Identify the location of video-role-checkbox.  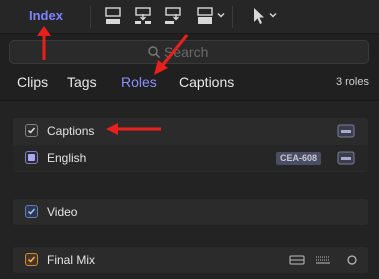
(31, 211).